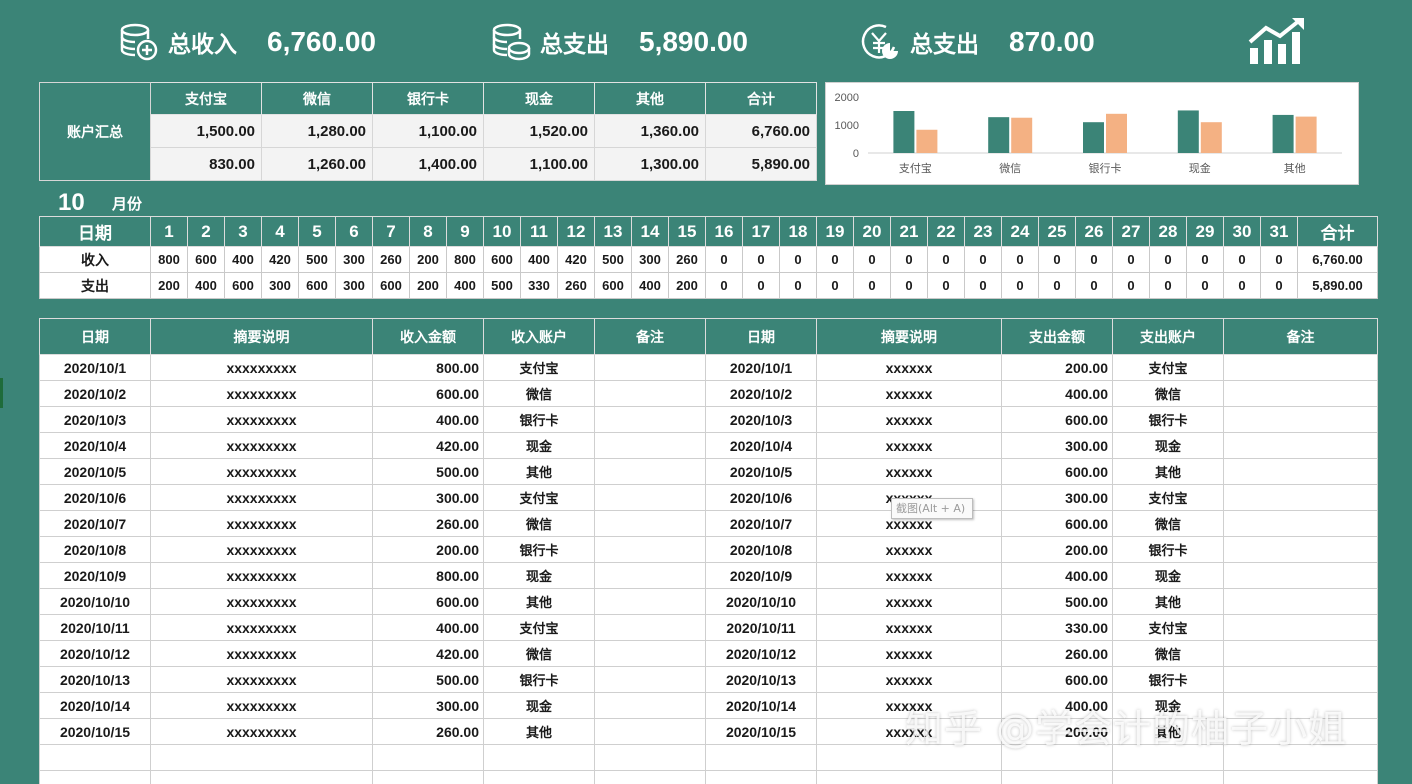  Describe the element at coordinates (428, 757) in the screenshot. I see `income-amount-cell` at that location.